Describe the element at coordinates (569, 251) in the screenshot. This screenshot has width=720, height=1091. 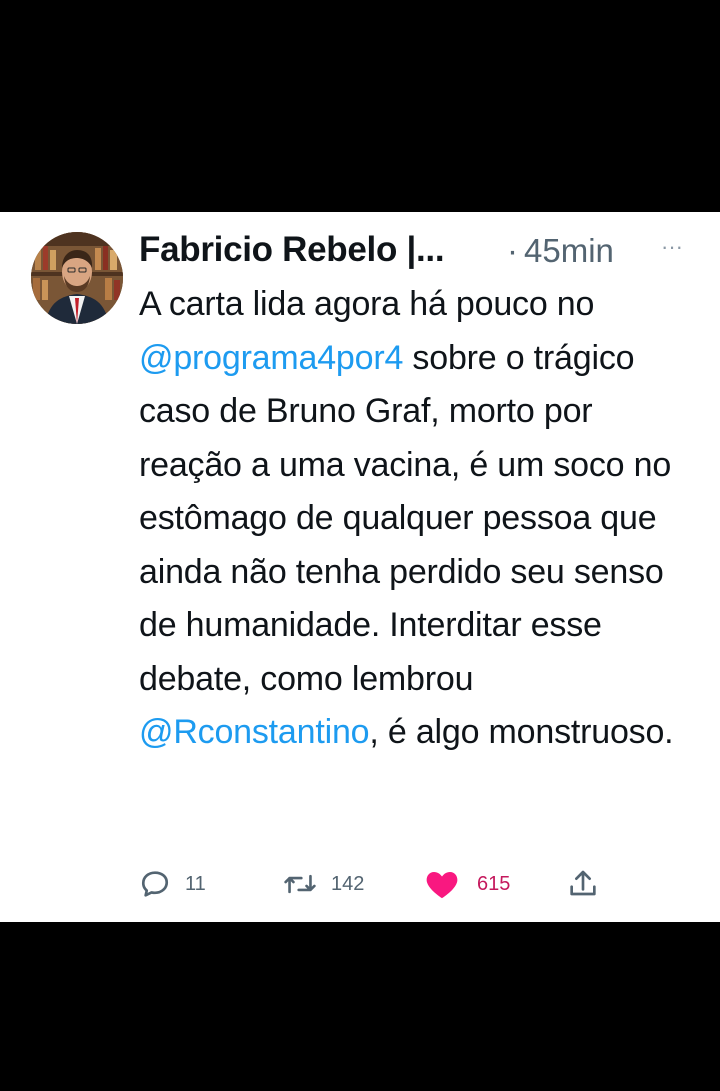
I see `timestamp: 45min` at that location.